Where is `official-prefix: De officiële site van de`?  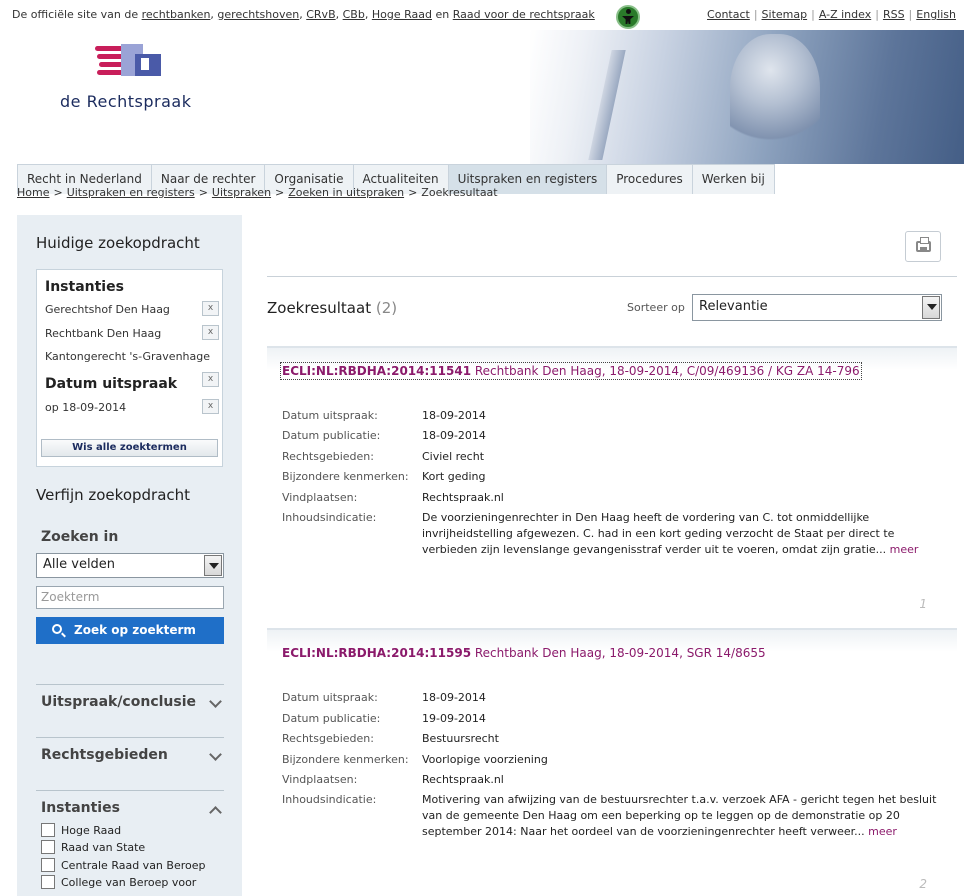 official-prefix: De officiële site van de is located at coordinates (75, 14).